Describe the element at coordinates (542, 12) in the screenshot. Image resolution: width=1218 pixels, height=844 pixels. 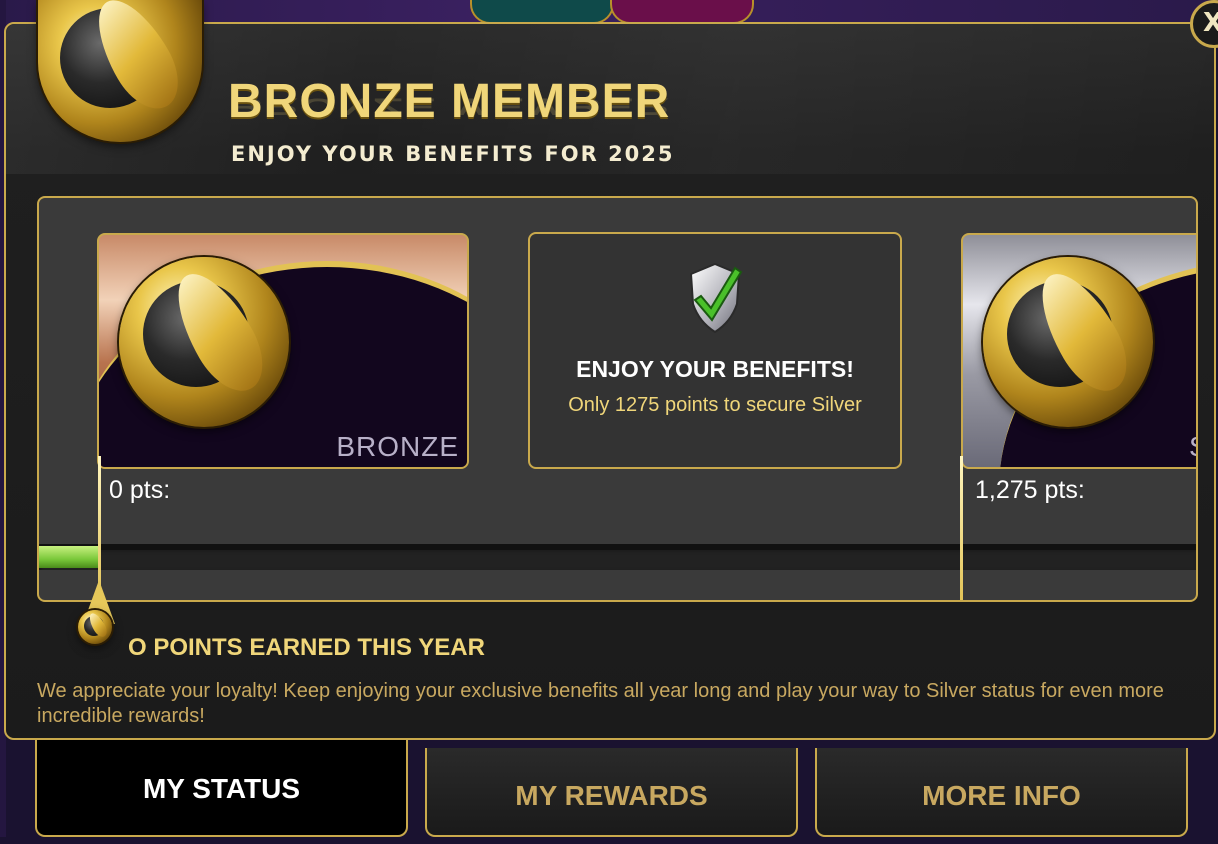
I see `lobby-button-teal` at that location.